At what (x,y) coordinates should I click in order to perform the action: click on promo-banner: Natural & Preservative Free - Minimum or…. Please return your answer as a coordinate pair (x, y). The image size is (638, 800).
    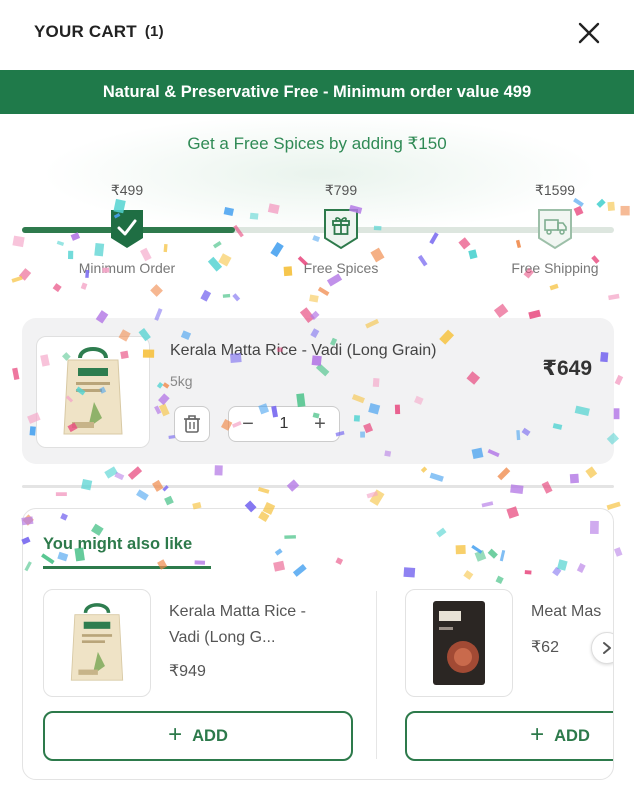
    Looking at the image, I should click on (317, 92).